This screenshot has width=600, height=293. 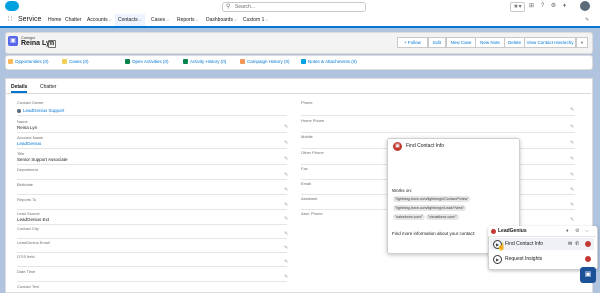 What do you see at coordinates (48, 87) in the screenshot?
I see `tab-chatter: Chatter` at bounding box center [48, 87].